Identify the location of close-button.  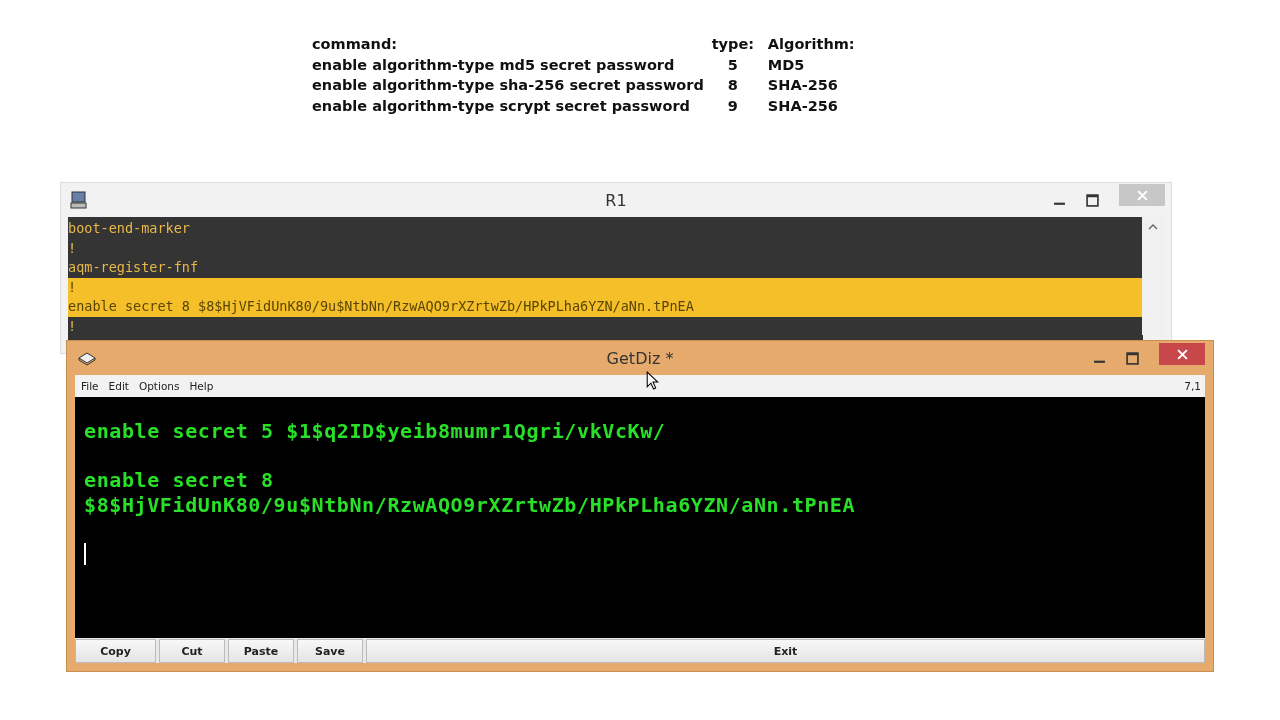
(1182, 354).